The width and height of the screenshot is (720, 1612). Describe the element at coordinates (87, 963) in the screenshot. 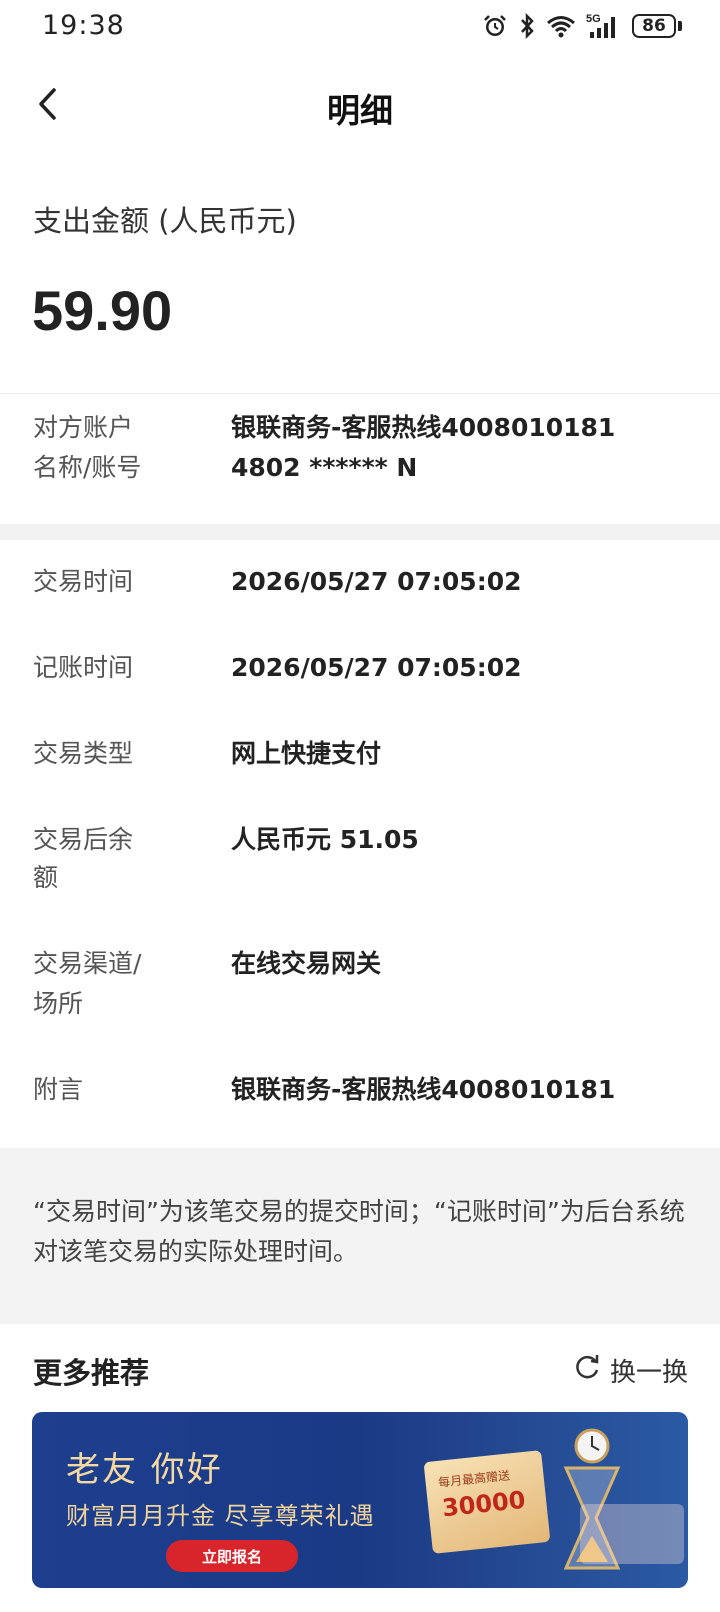

I see `detail-label-channel-line1: 交易渠道/` at that location.